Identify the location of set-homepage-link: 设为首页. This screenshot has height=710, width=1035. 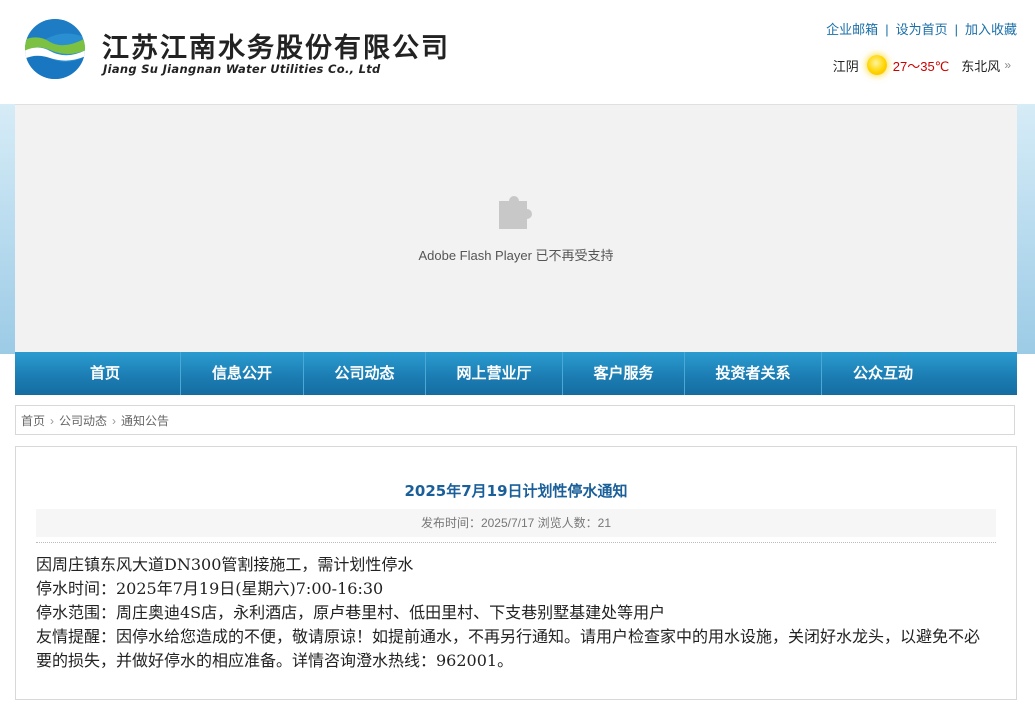
(922, 29).